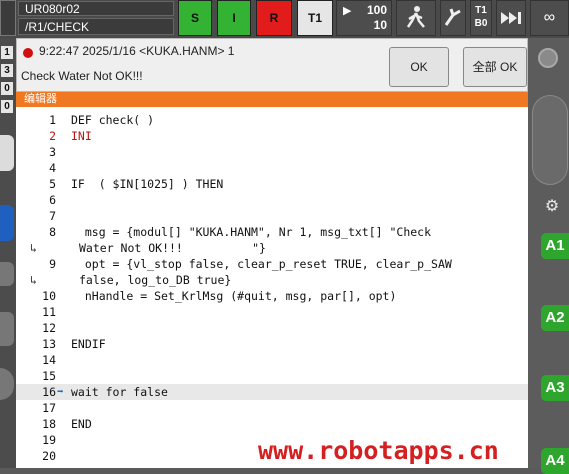 The height and width of the screenshot is (474, 569). Describe the element at coordinates (548, 58) in the screenshot. I see `globe-icon` at that location.